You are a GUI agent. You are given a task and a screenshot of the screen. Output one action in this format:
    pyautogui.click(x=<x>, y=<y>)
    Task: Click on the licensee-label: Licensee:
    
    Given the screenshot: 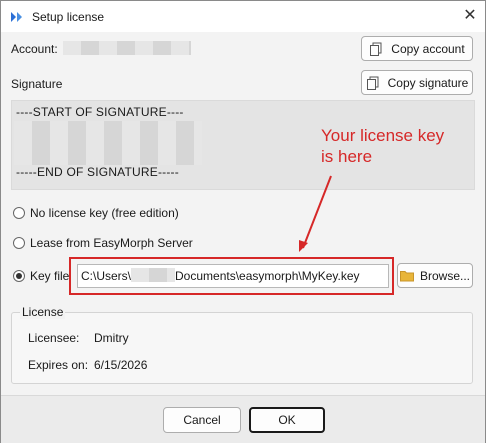 What is the action you would take?
    pyautogui.click(x=54, y=338)
    